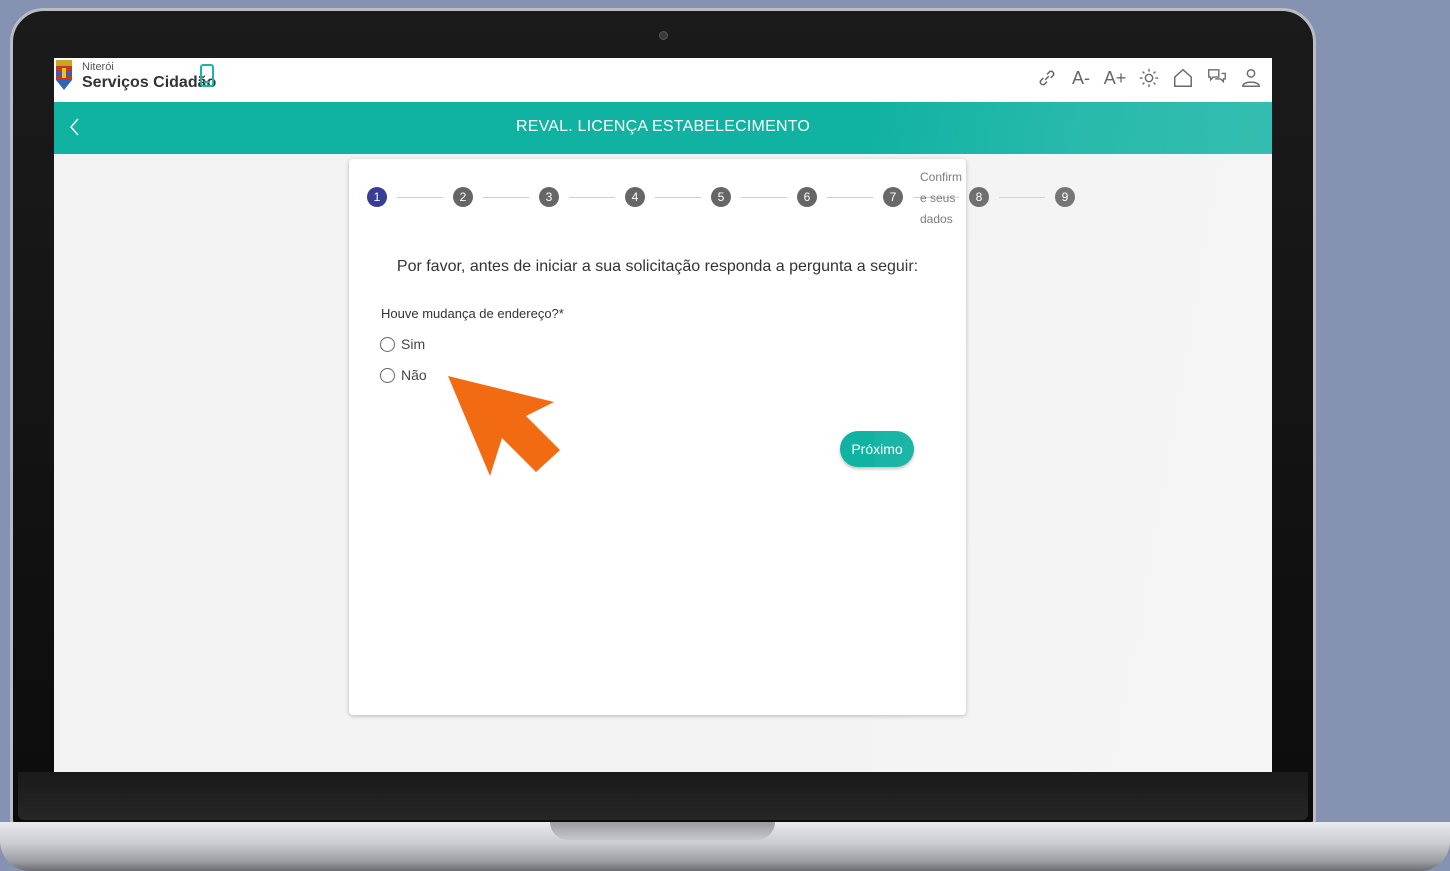  What do you see at coordinates (663, 35) in the screenshot?
I see `camera-icon` at bounding box center [663, 35].